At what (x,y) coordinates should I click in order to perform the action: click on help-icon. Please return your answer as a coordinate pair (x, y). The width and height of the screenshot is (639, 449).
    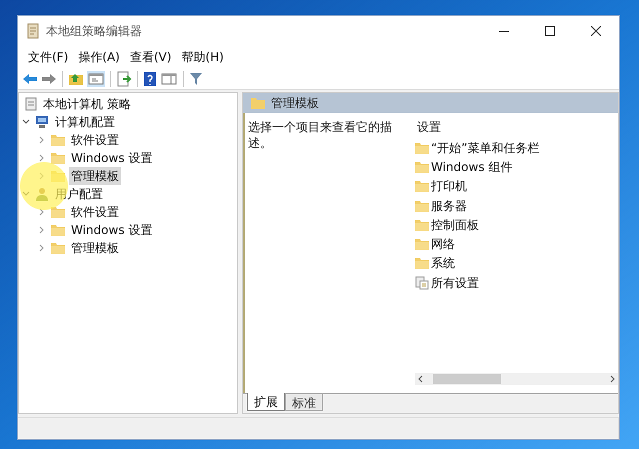
    Looking at the image, I should click on (150, 78).